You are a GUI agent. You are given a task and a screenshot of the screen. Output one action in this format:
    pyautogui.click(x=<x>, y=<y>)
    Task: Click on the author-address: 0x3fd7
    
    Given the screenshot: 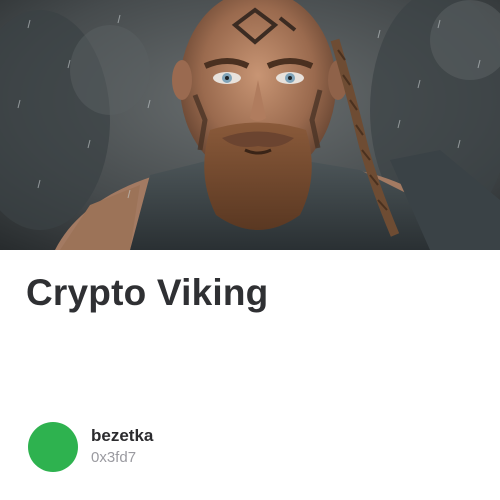 What is the action you would take?
    pyautogui.click(x=114, y=457)
    